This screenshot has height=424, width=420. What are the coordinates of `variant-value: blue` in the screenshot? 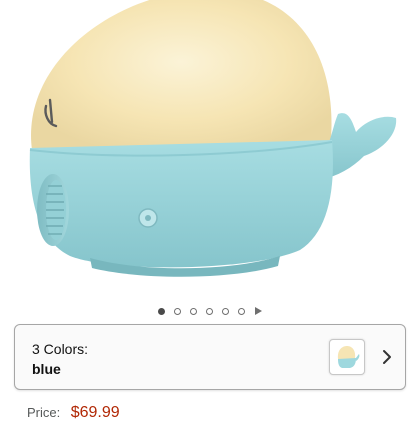 It's located at (46, 369).